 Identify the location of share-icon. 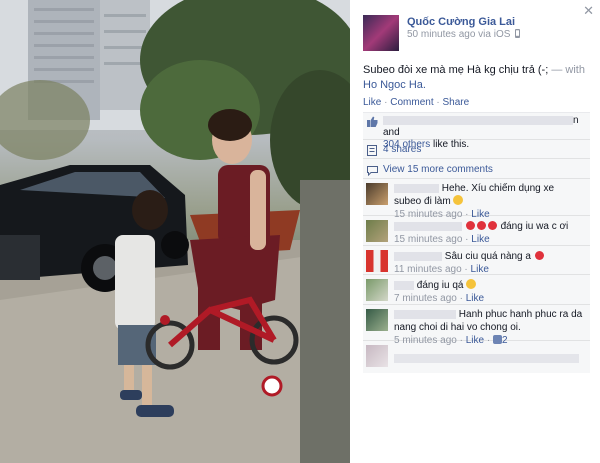
(372, 150).